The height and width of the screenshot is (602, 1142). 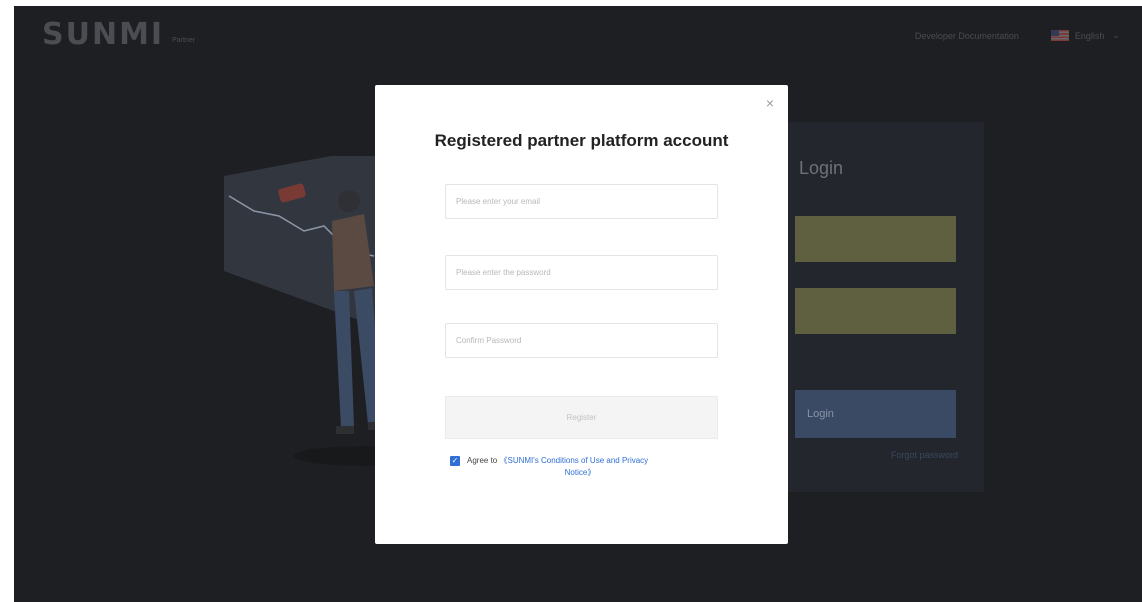 I want to click on close-icon: ×, so click(x=770, y=103).